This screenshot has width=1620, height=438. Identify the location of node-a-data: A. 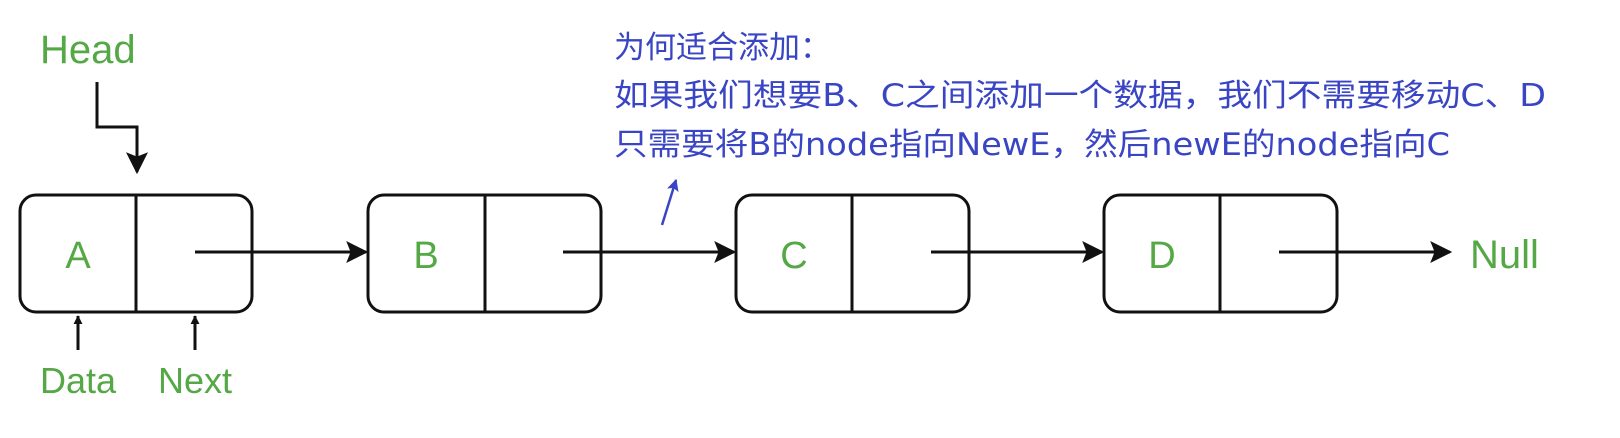
(78, 256).